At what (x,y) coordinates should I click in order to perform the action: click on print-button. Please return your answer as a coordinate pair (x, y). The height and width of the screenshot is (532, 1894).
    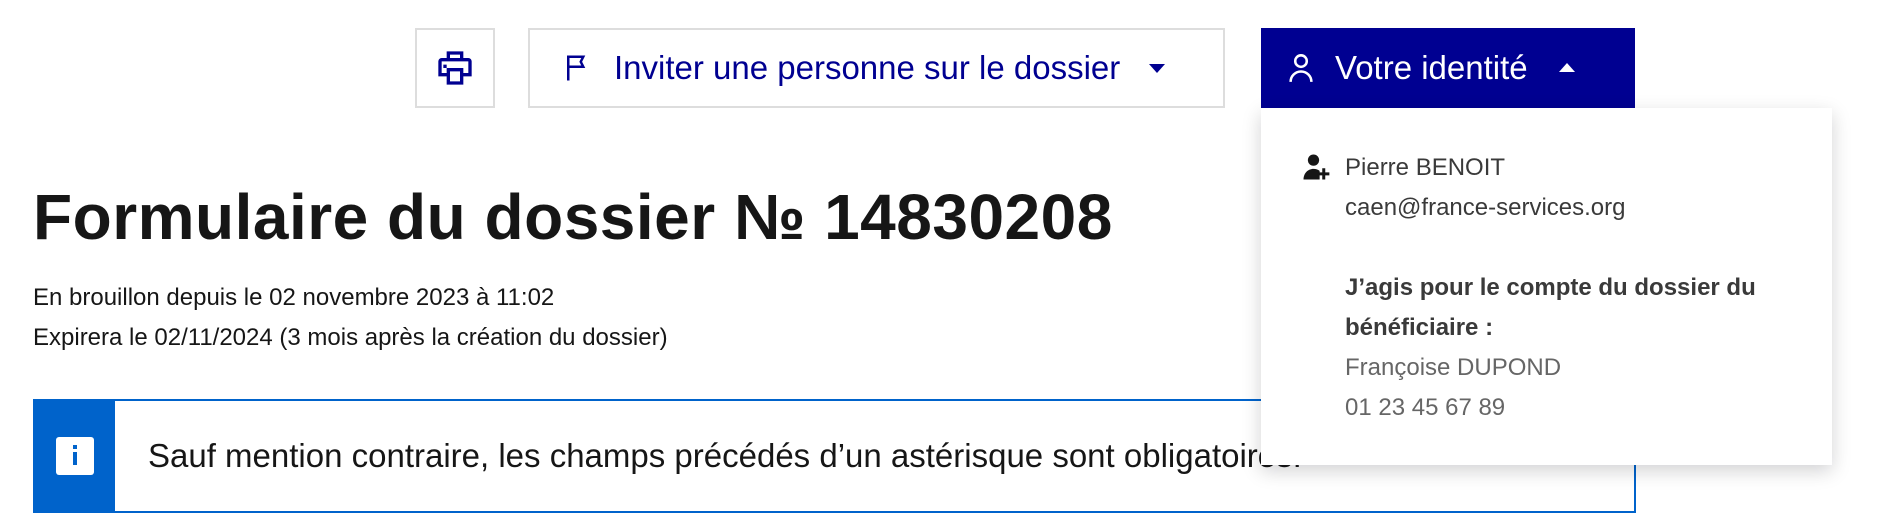
    Looking at the image, I should click on (455, 68).